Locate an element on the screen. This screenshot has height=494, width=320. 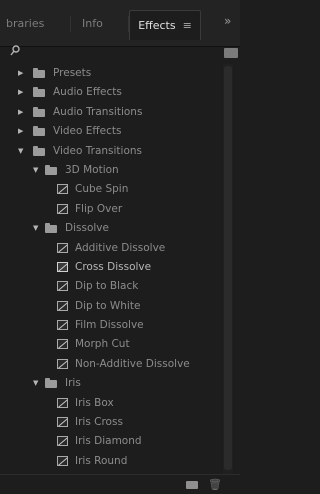
tree-item-label: Dissolve is located at coordinates (87, 228).